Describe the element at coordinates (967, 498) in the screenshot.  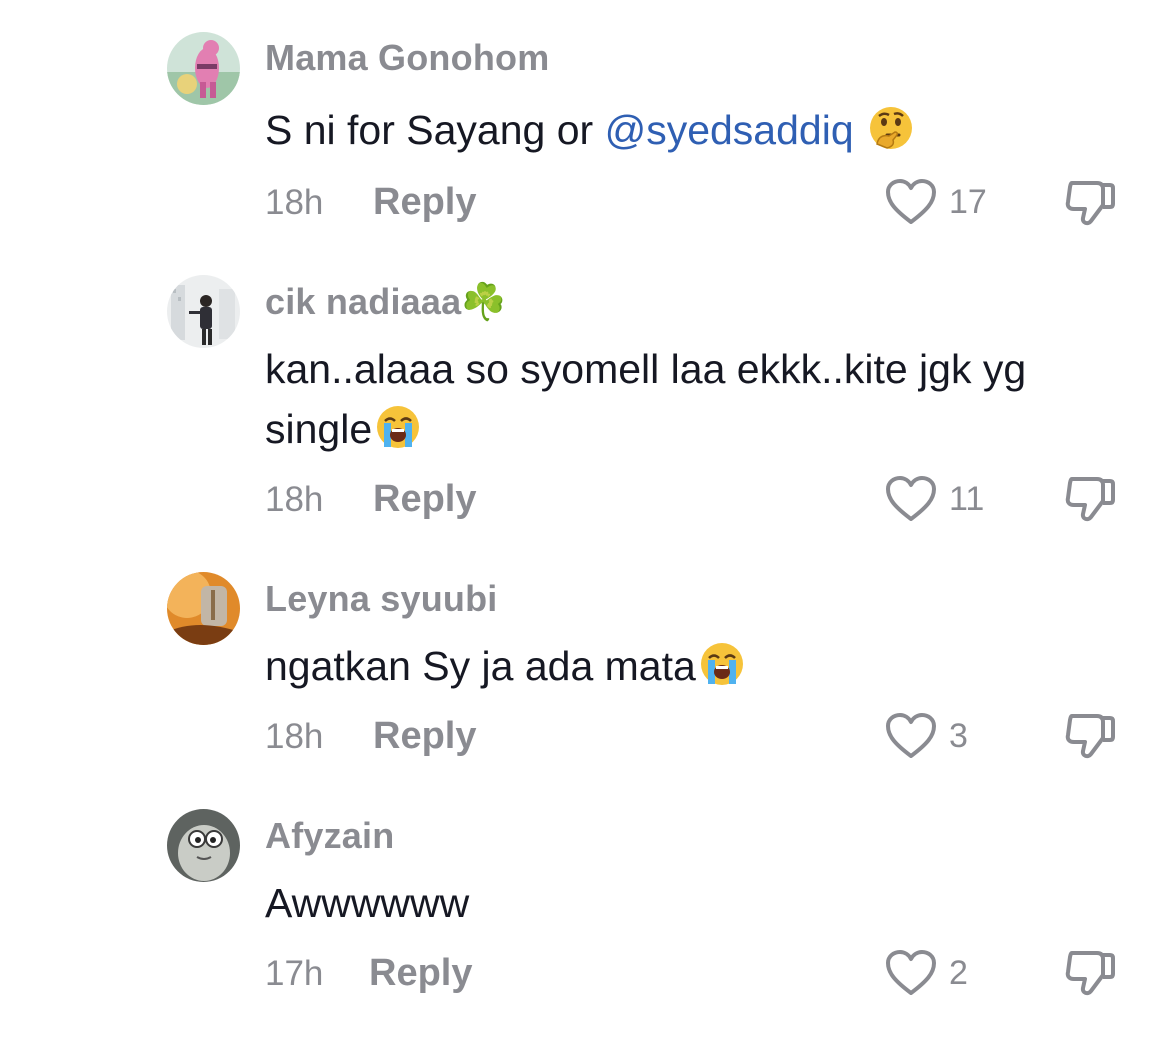
I see `like-count: 11` at that location.